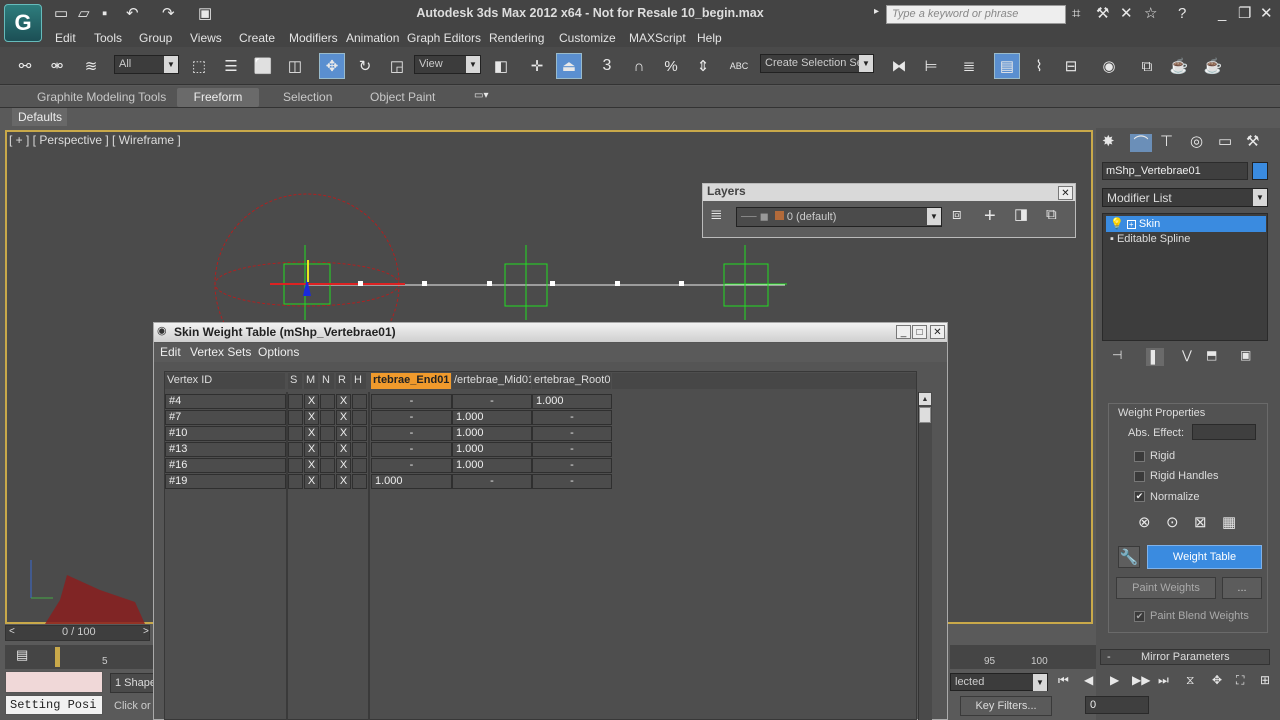 The height and width of the screenshot is (720, 1280). What do you see at coordinates (976, 14) in the screenshot?
I see `search-input: Type a keyword or phrase` at bounding box center [976, 14].